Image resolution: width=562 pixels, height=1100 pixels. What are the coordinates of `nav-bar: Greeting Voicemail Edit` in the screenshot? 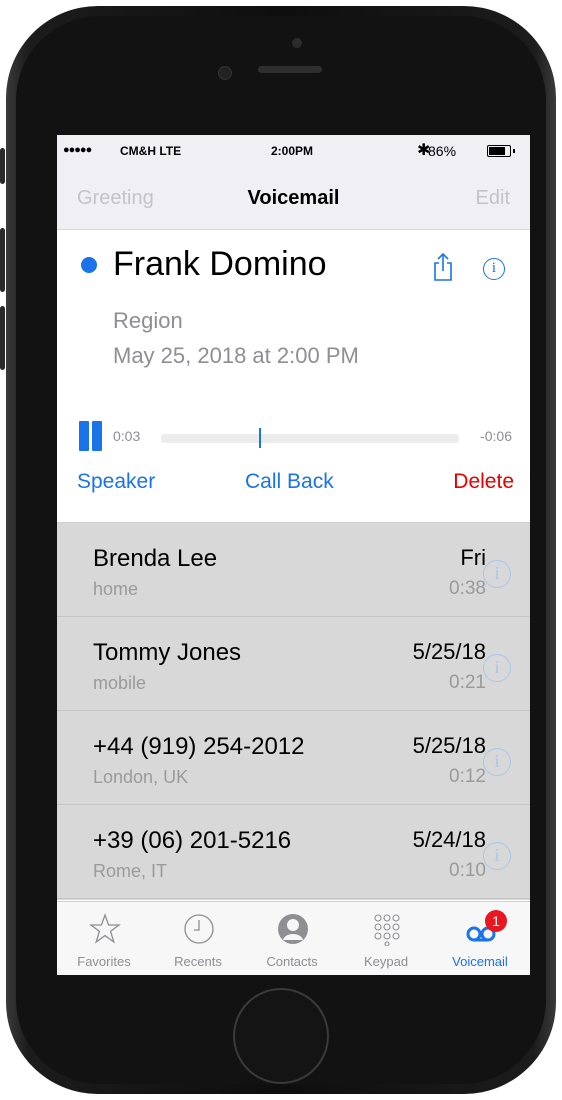 It's located at (293, 198).